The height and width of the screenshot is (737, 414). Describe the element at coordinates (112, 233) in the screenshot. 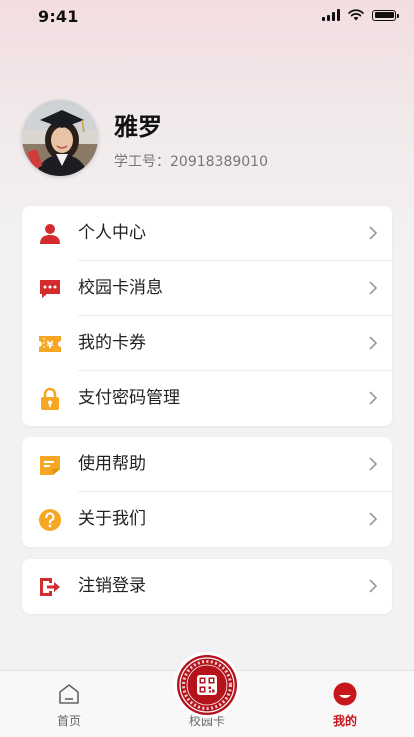

I see `menu-item-label: 个人中心` at that location.